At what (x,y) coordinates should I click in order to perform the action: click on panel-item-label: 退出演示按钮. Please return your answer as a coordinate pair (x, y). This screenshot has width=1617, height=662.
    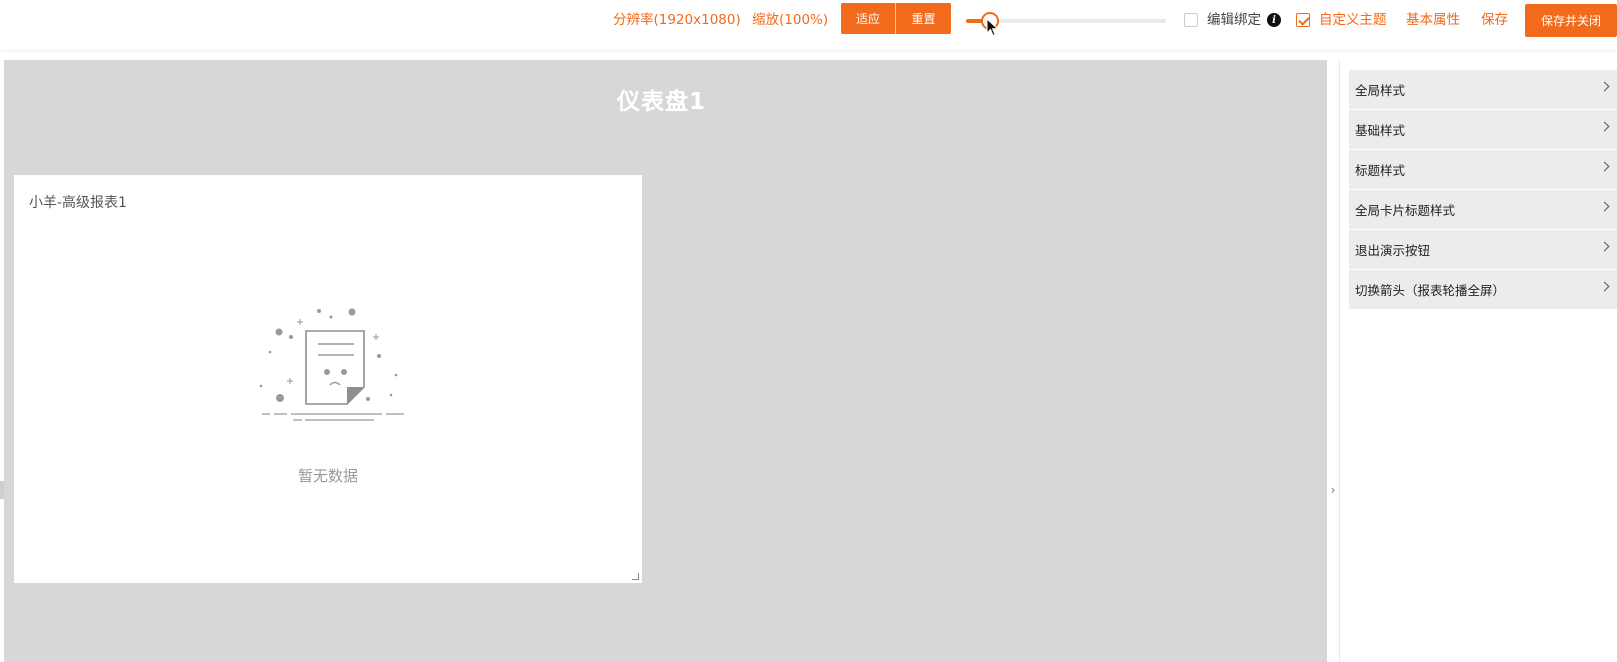
    Looking at the image, I should click on (1393, 250).